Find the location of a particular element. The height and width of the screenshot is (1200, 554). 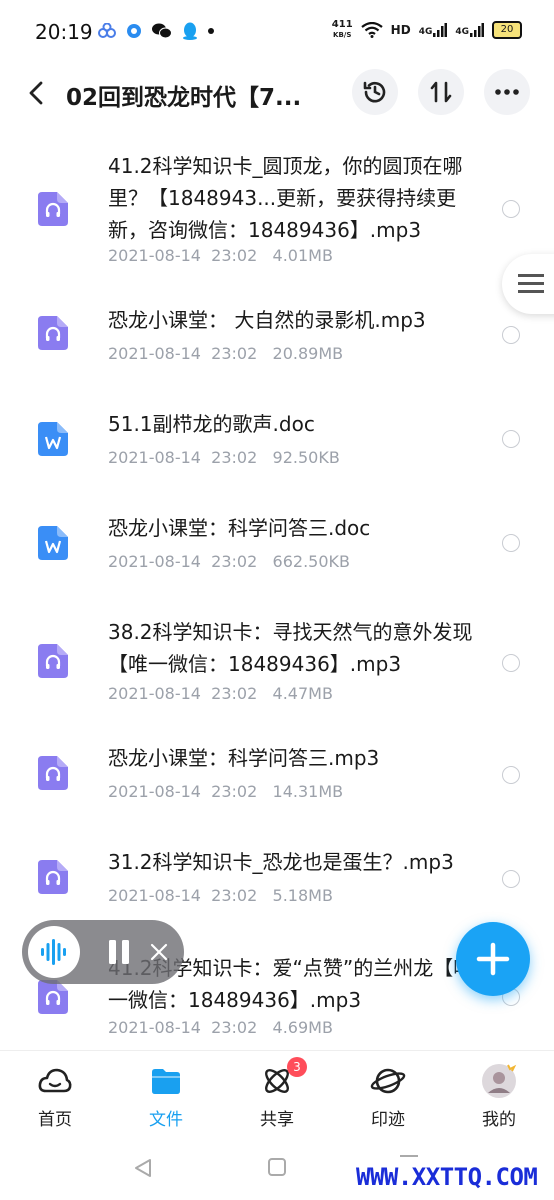

tab-traces: 印迹 is located at coordinates (388, 1096).